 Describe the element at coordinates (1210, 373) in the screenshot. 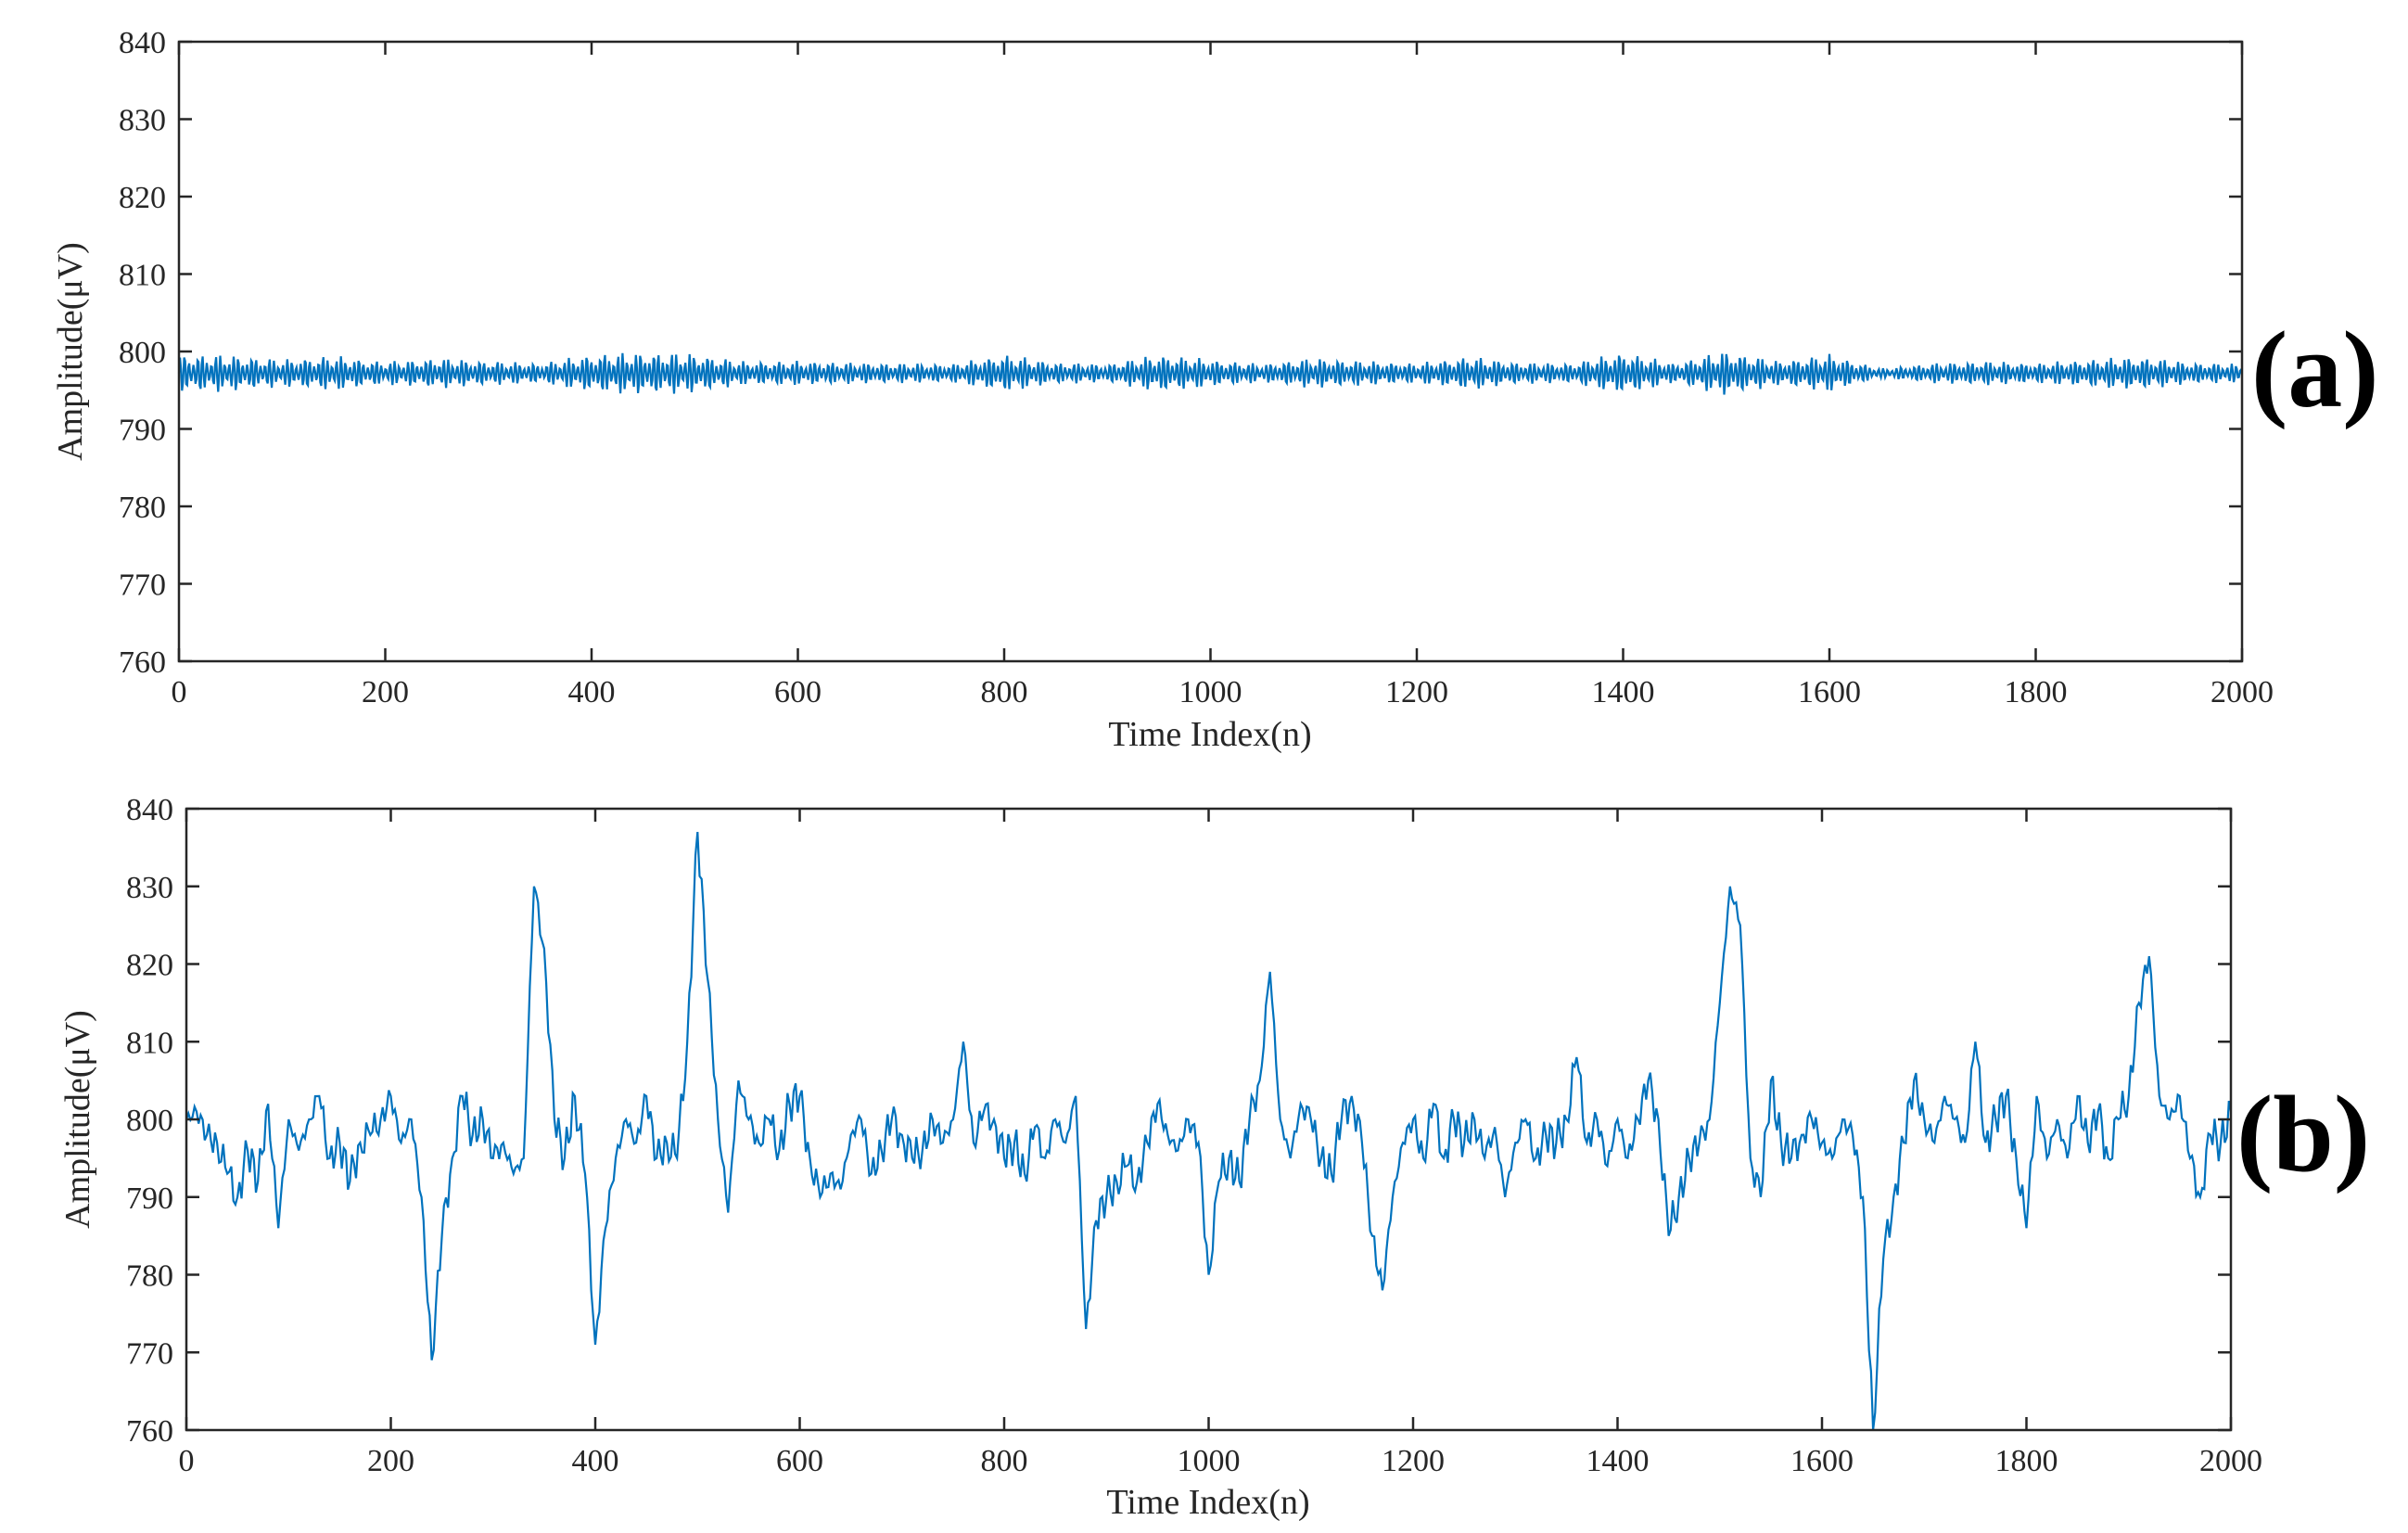

I see `panel-a-series-line` at that location.